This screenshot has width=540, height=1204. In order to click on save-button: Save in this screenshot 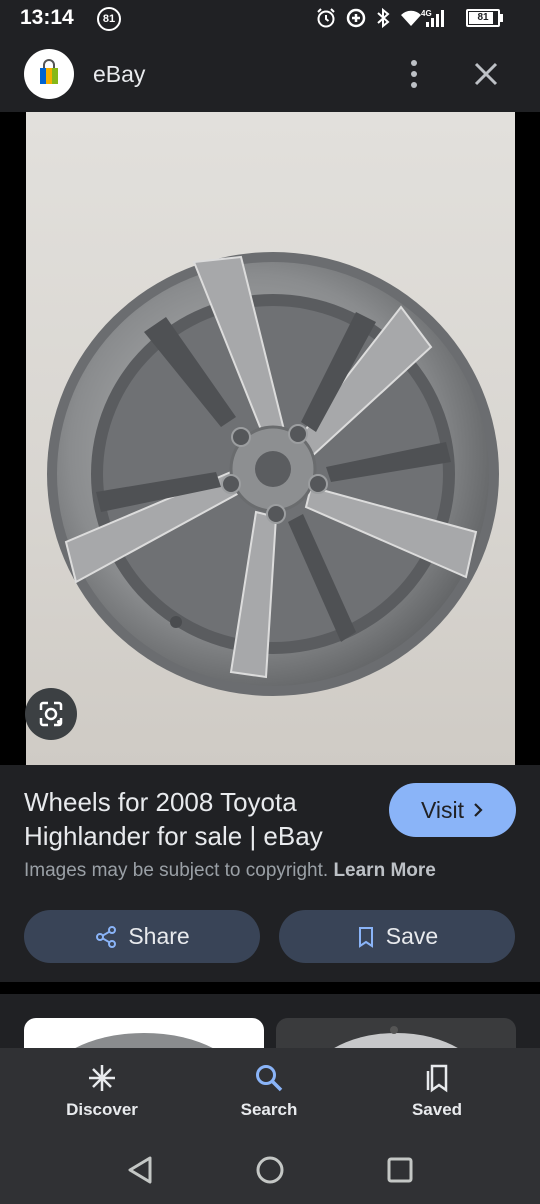, I will do `click(397, 936)`.